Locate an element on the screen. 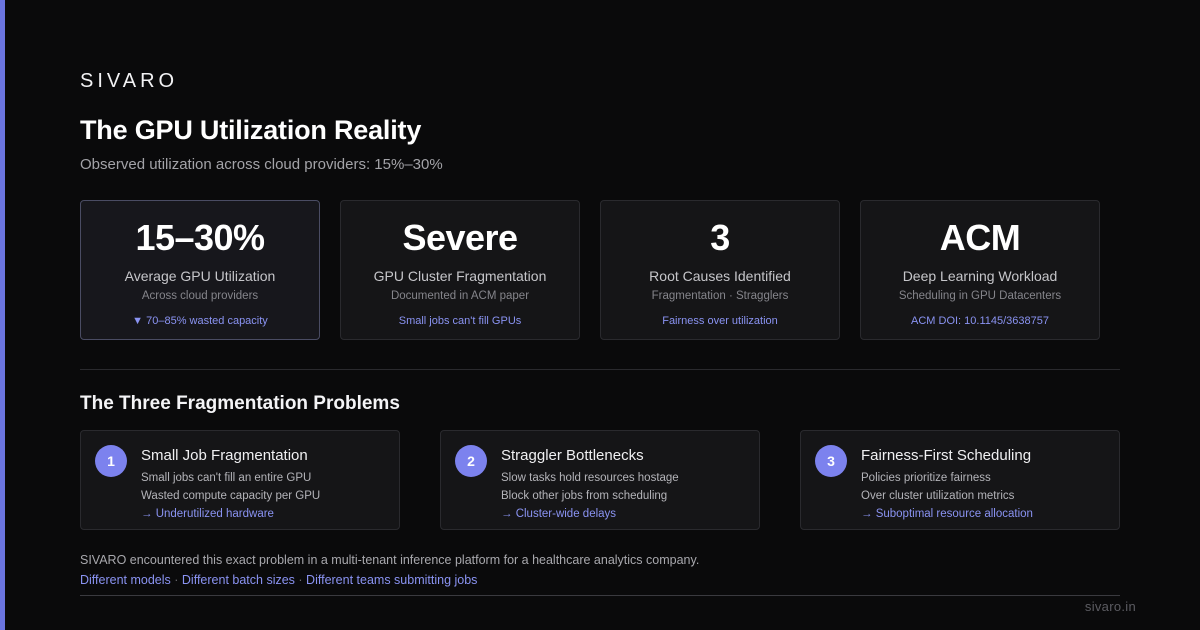 This screenshot has width=1200, height=630. stat-sub: Scheduling in GPU Datacenters is located at coordinates (980, 296).